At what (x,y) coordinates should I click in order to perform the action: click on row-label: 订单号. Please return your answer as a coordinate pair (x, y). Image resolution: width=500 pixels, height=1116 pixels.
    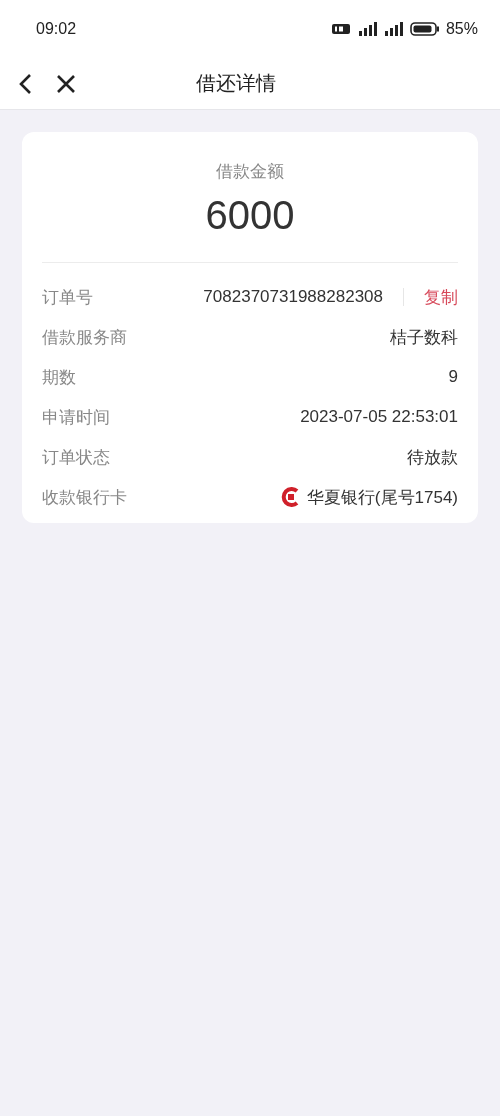
    Looking at the image, I should click on (67, 297).